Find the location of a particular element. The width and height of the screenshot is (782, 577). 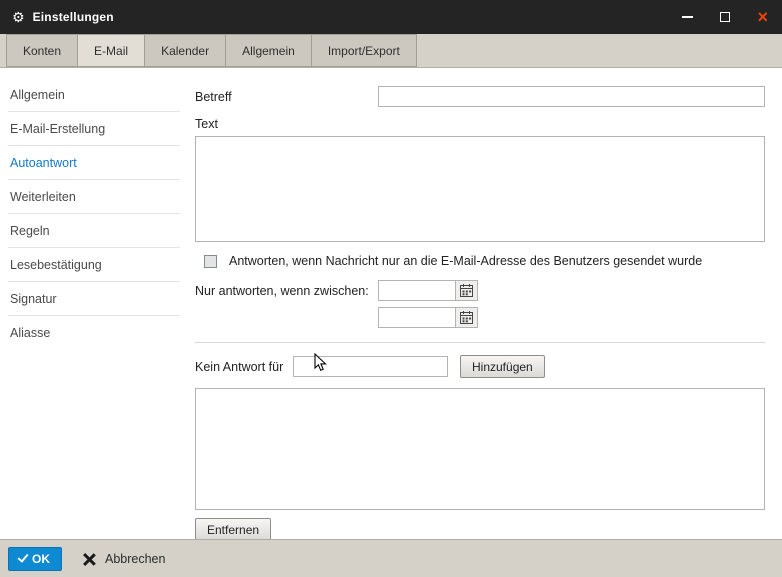

add-button: Hinzufügen is located at coordinates (502, 366).